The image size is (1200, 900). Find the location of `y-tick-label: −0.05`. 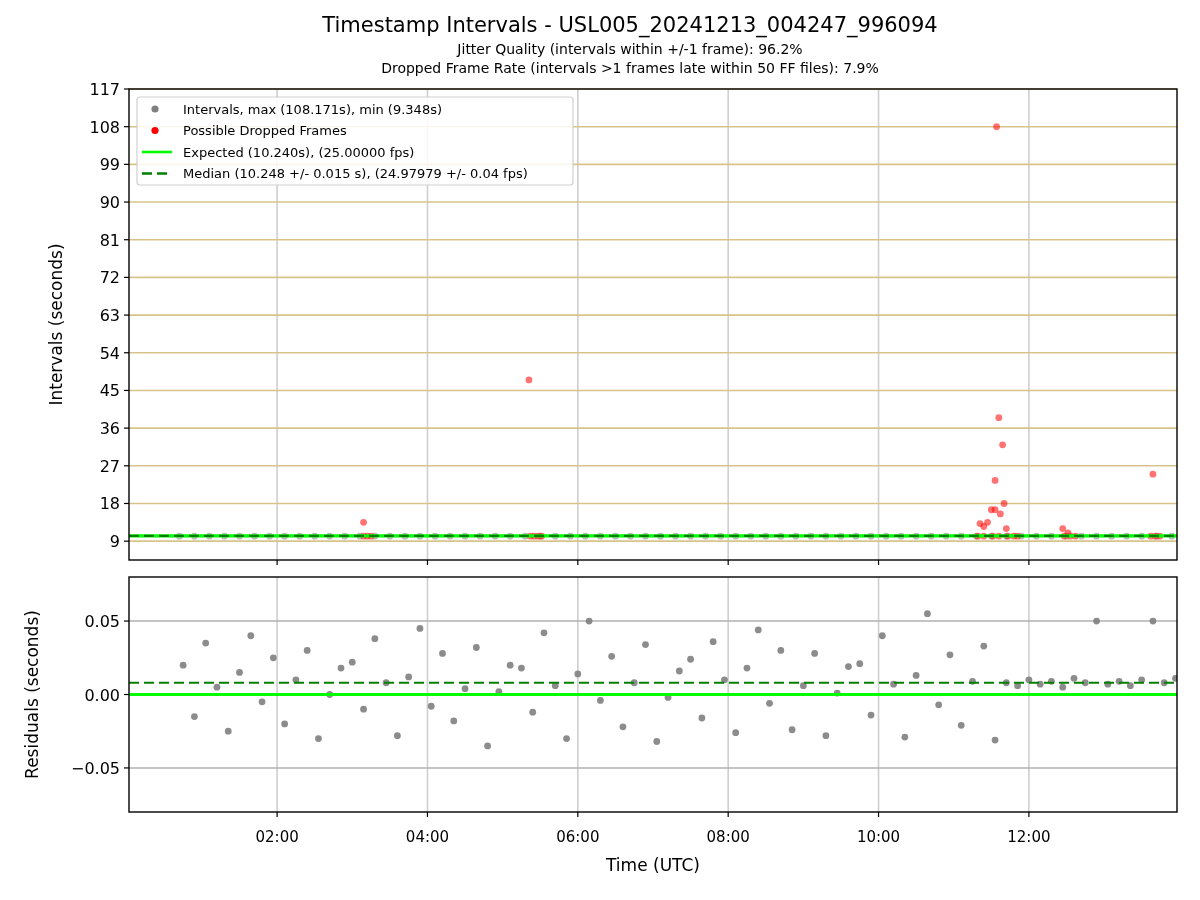

y-tick-label: −0.05 is located at coordinates (95, 768).